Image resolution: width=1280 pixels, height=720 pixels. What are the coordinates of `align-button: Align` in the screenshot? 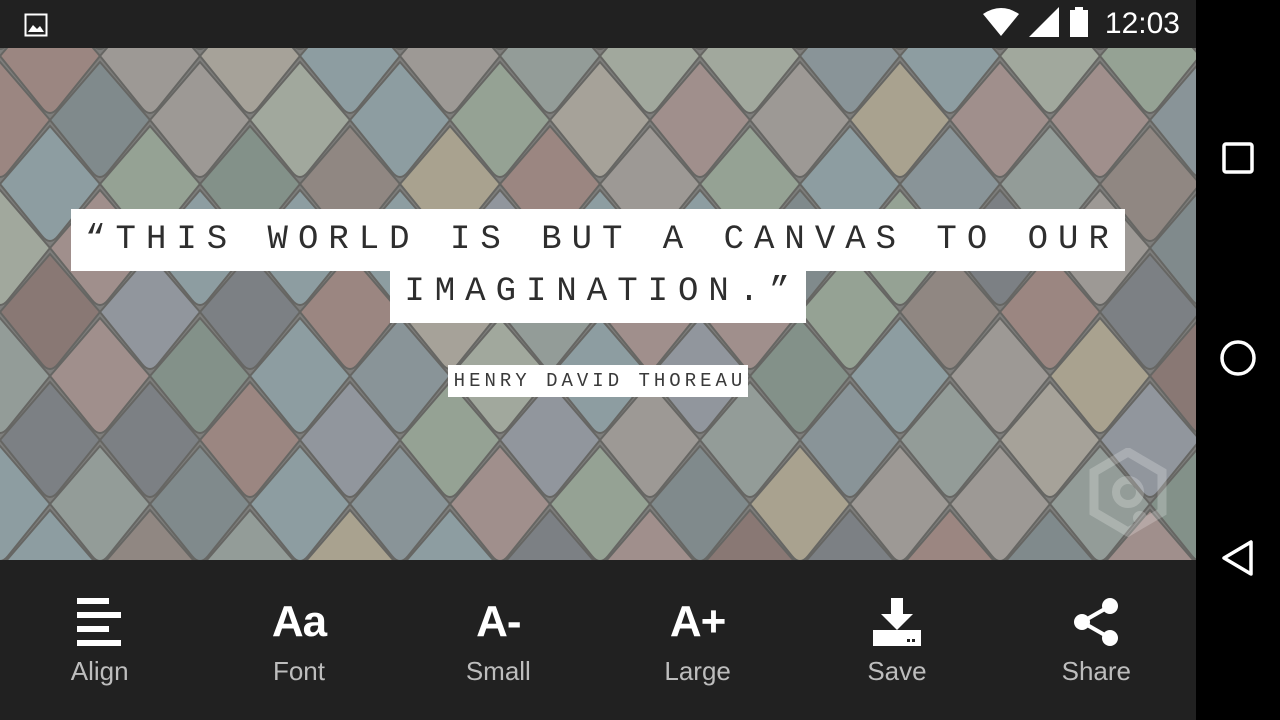 It's located at (99, 640).